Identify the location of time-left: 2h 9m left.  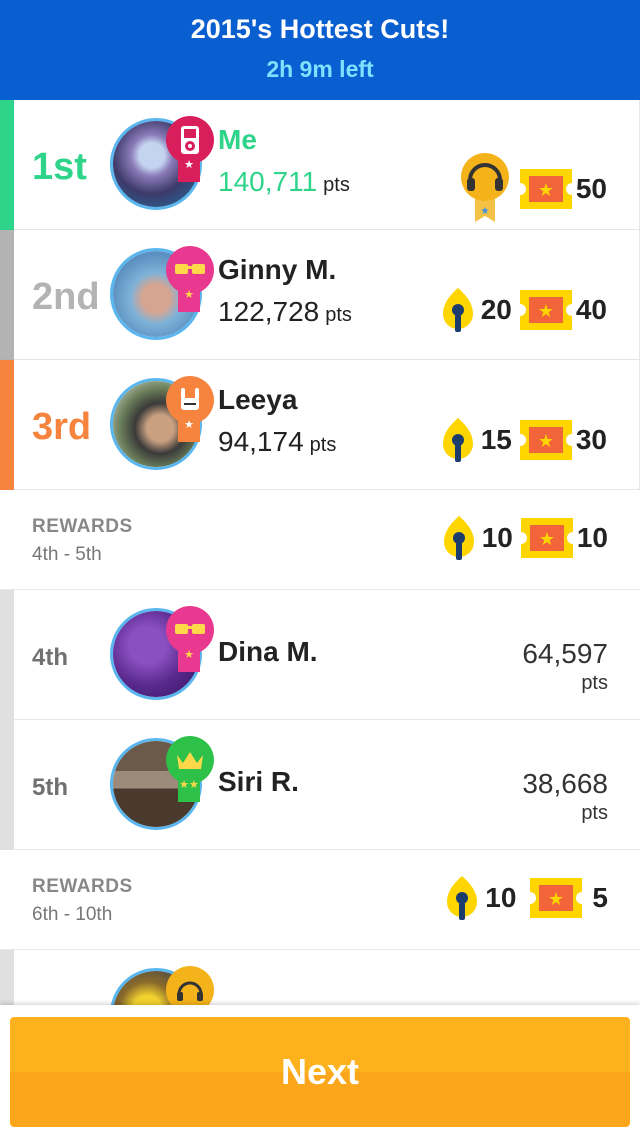
(320, 69).